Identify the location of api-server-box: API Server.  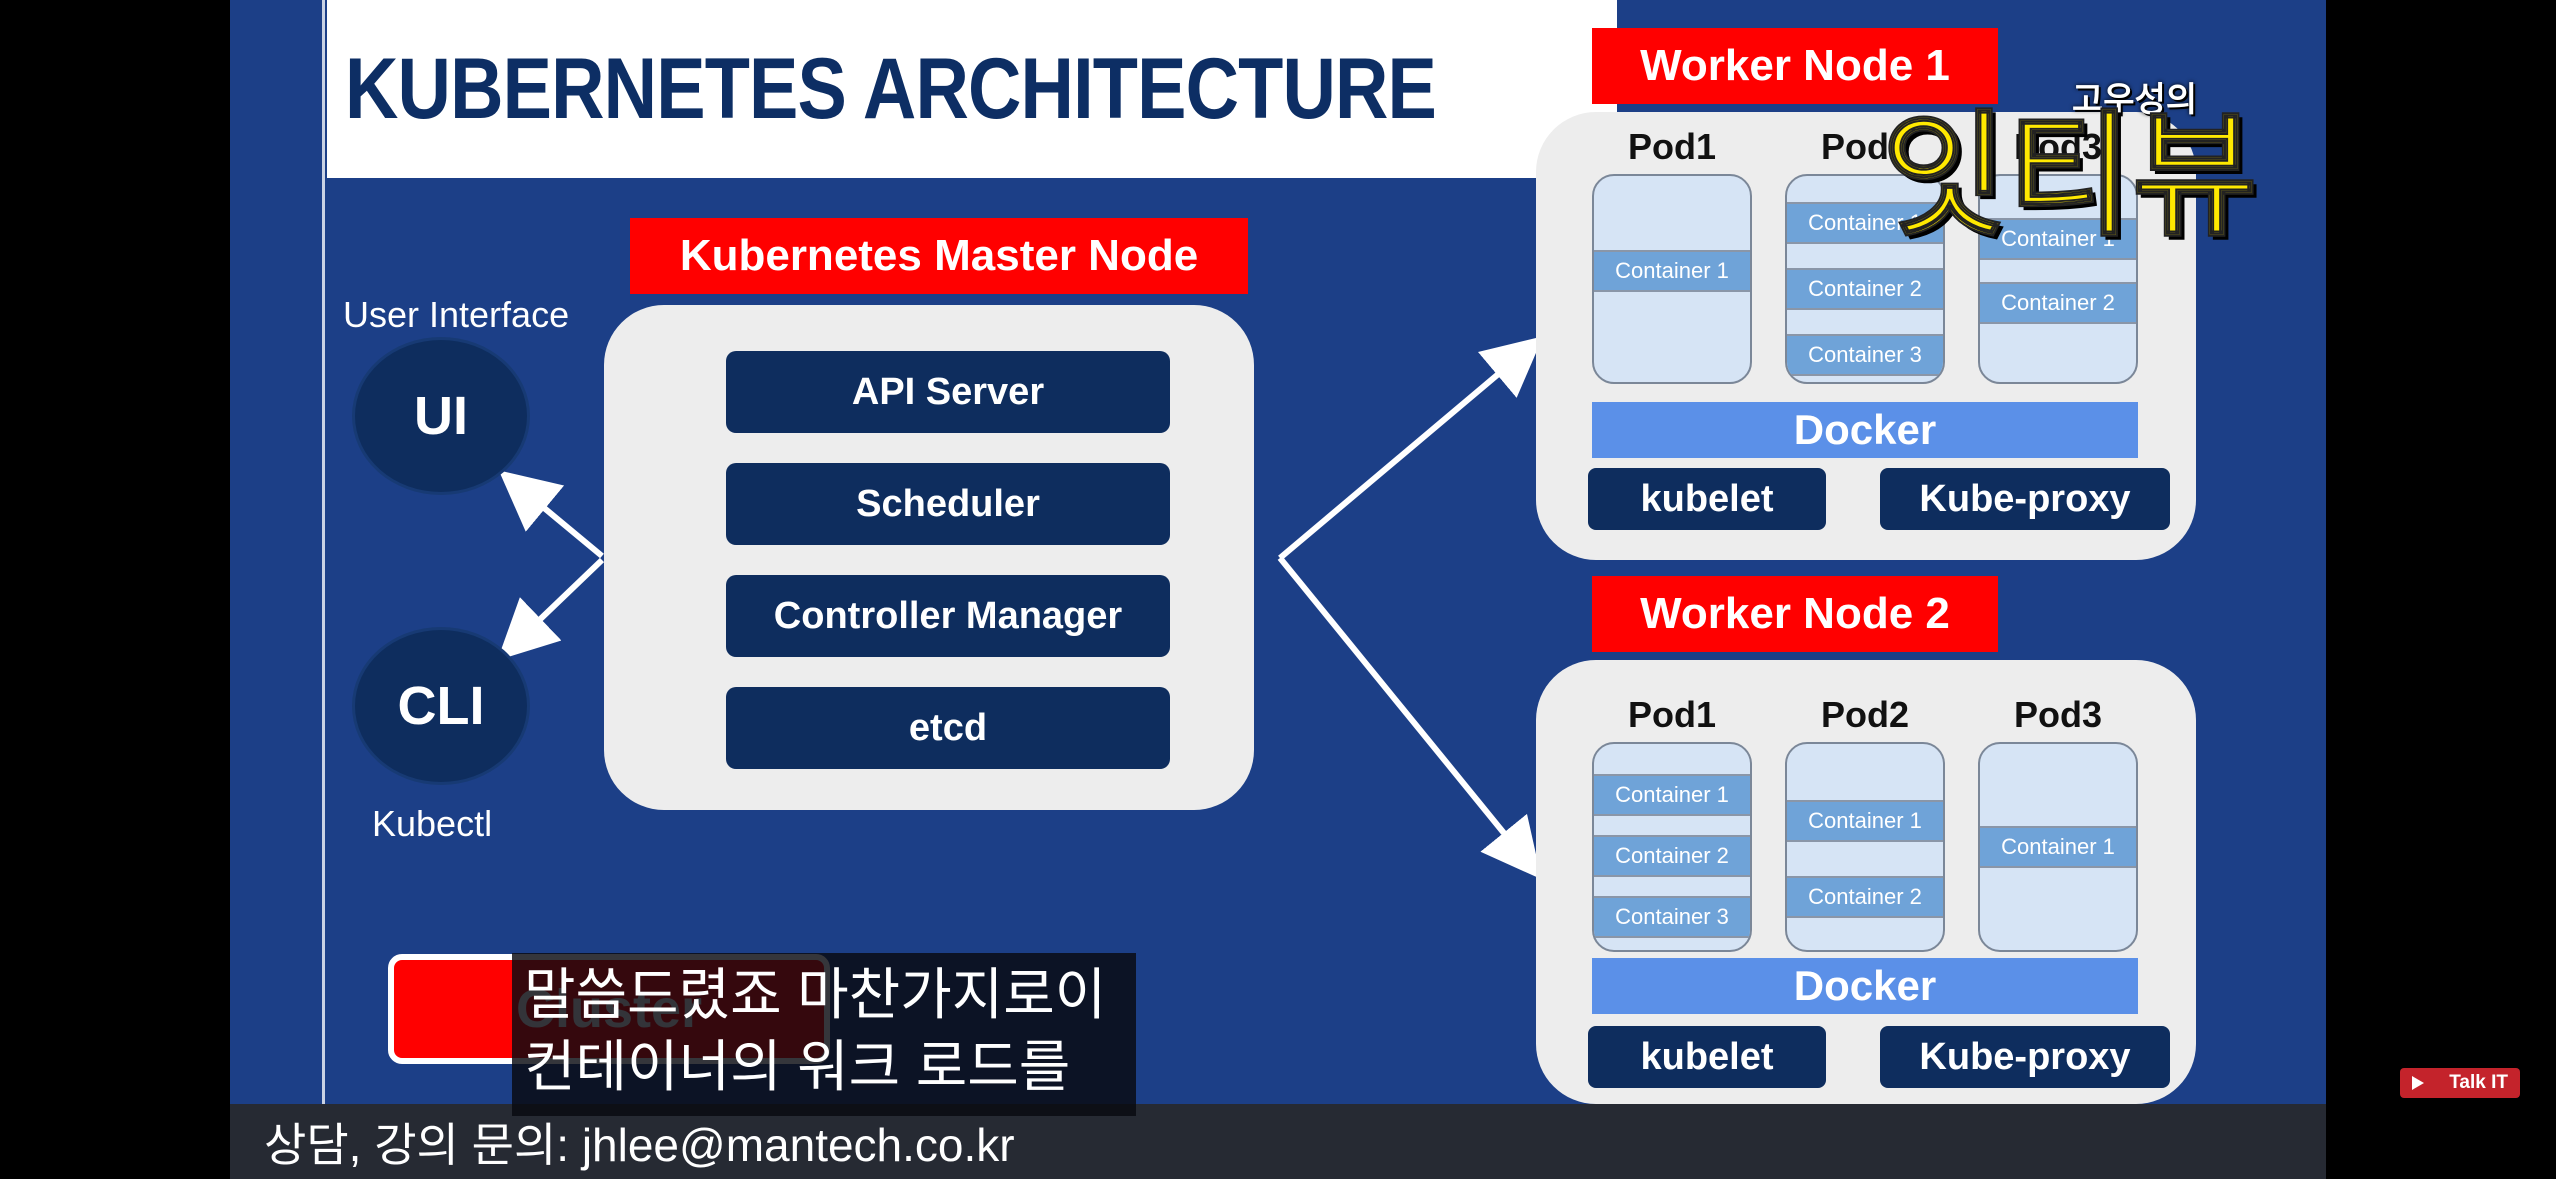
(948, 392).